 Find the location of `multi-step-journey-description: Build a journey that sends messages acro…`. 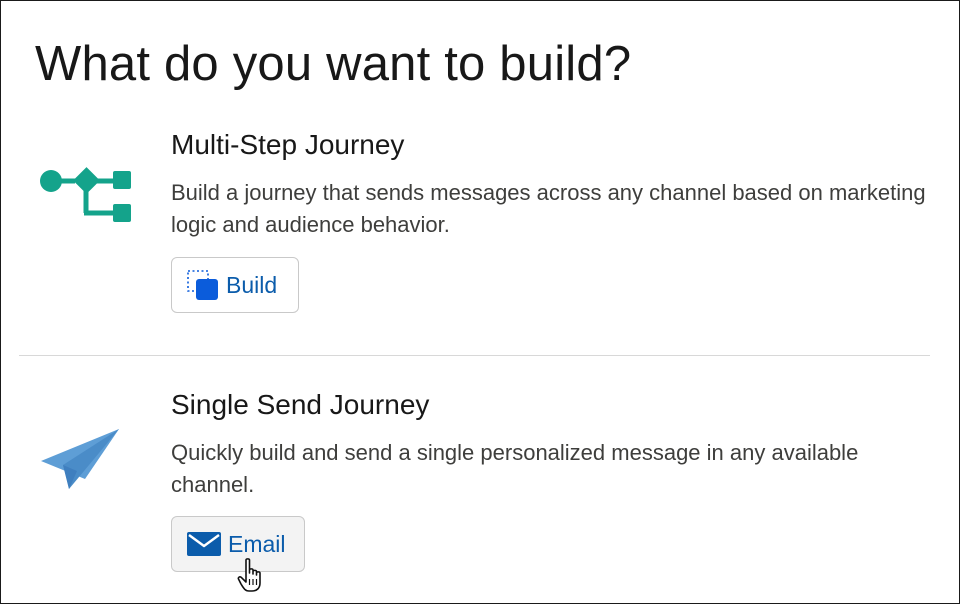

multi-step-journey-description: Build a journey that sends messages acro… is located at coordinates (548, 208).